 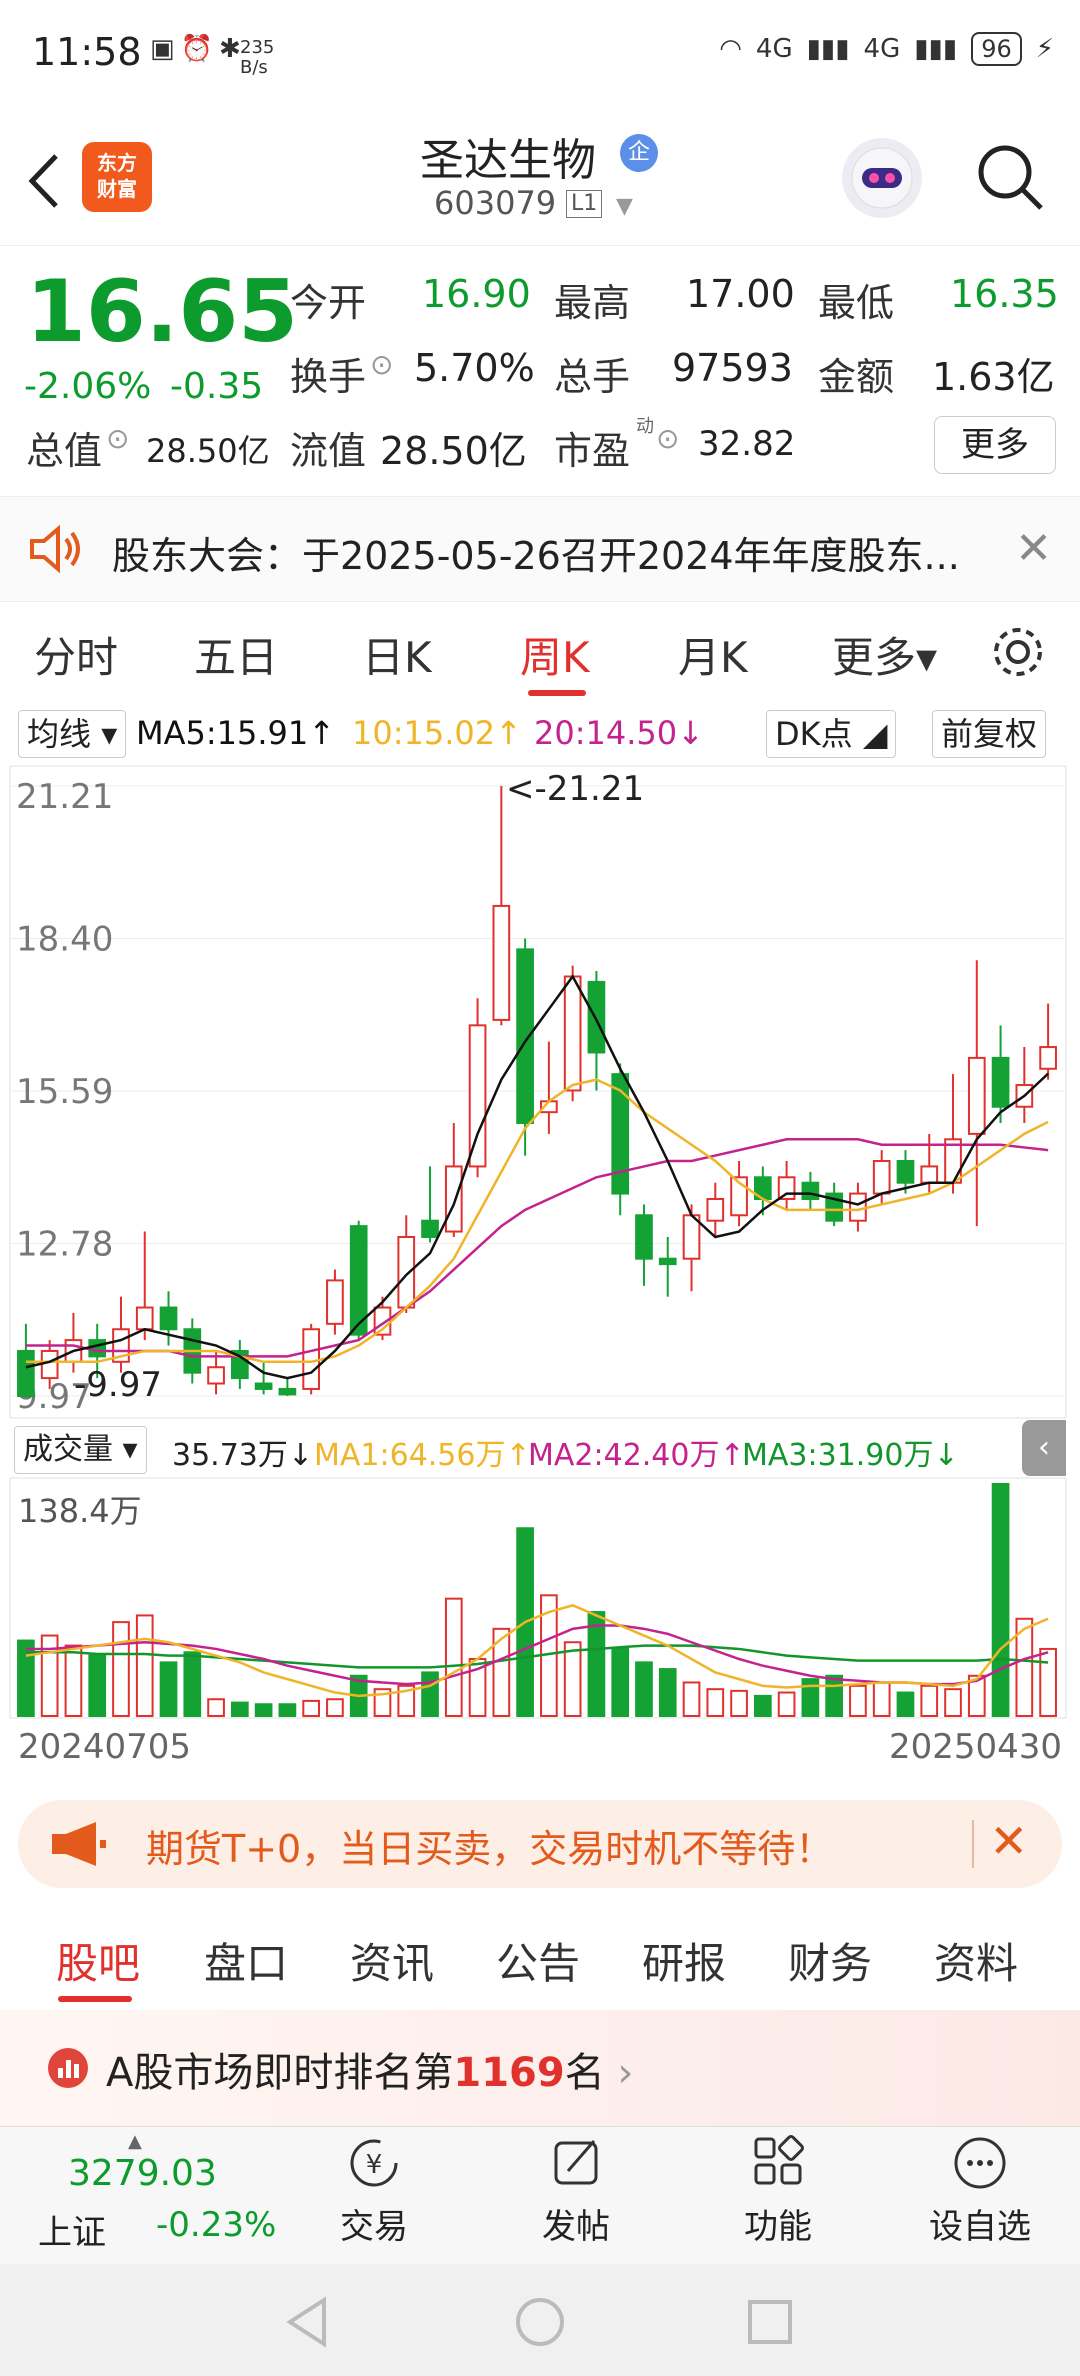 I want to click on system-home-icon, so click(x=540, y=2322).